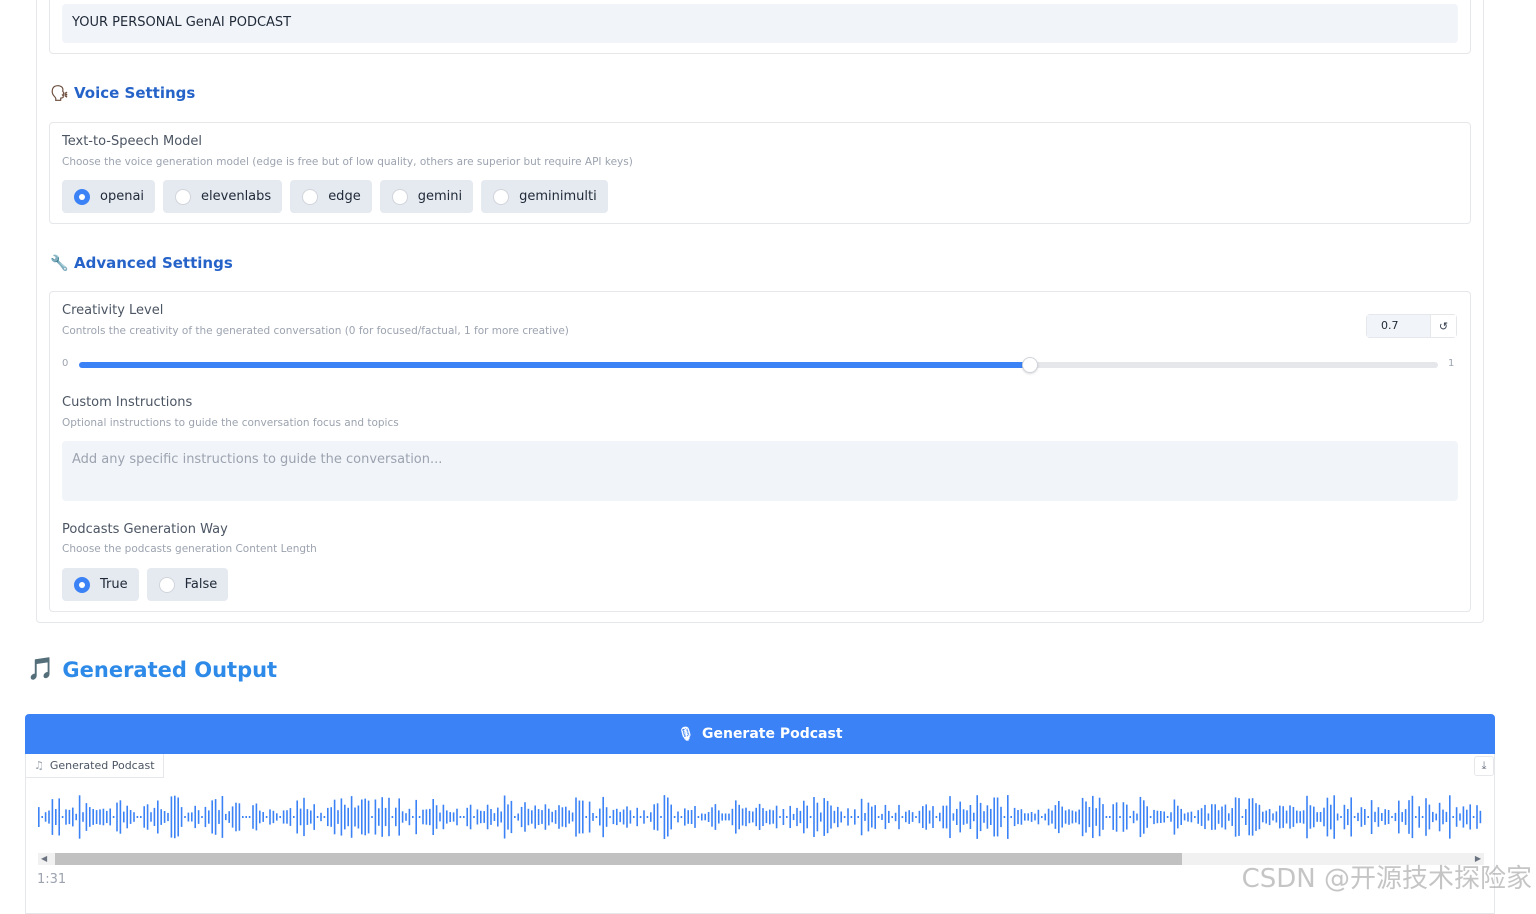 The width and height of the screenshot is (1536, 914). I want to click on tts-option-elevenlabs: elevenlabs, so click(223, 196).